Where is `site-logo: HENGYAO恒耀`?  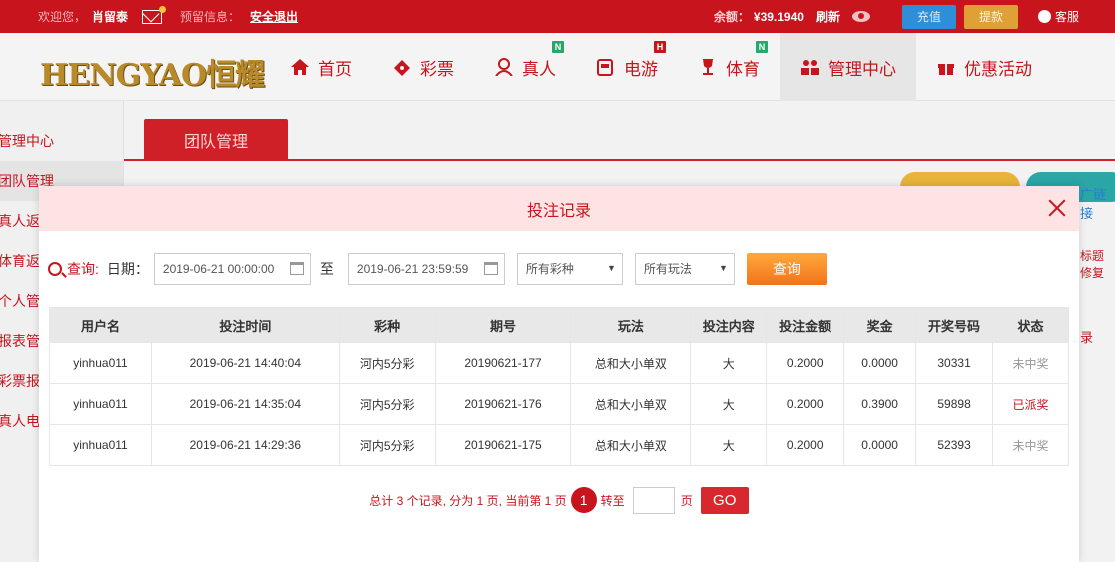 site-logo: HENGYAO恒耀 is located at coordinates (152, 72).